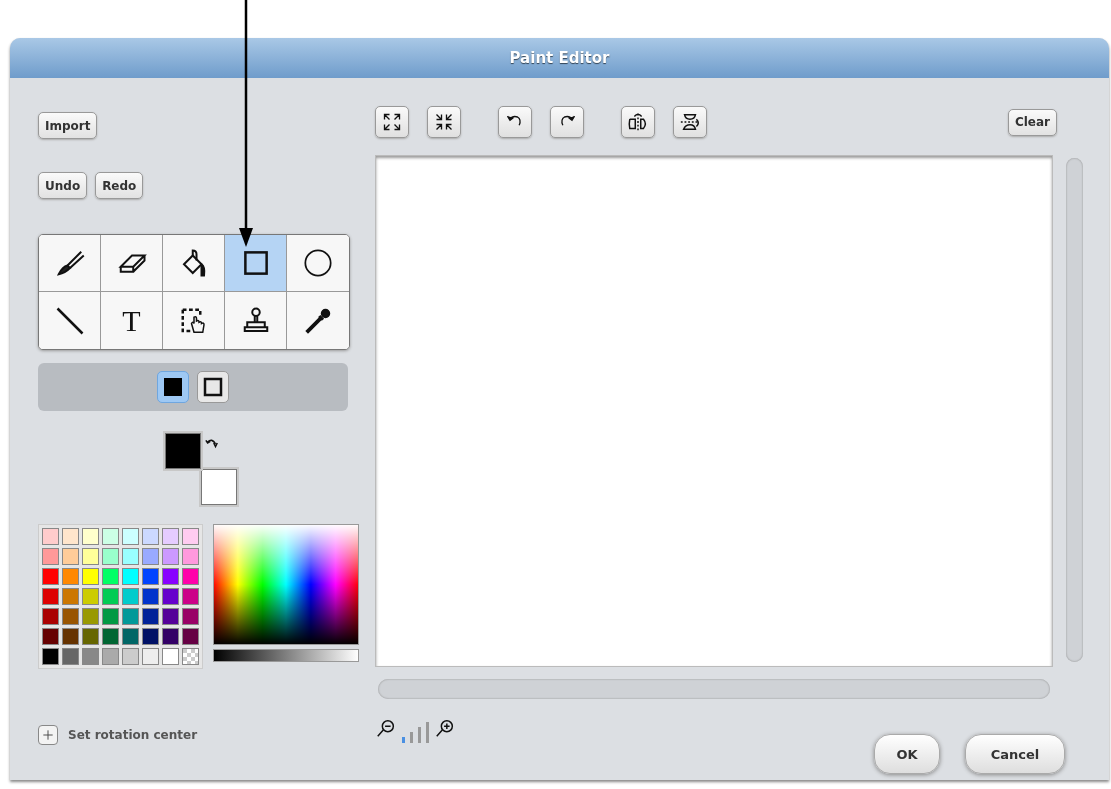  What do you see at coordinates (1032, 122) in the screenshot?
I see `clear-button: Clear` at bounding box center [1032, 122].